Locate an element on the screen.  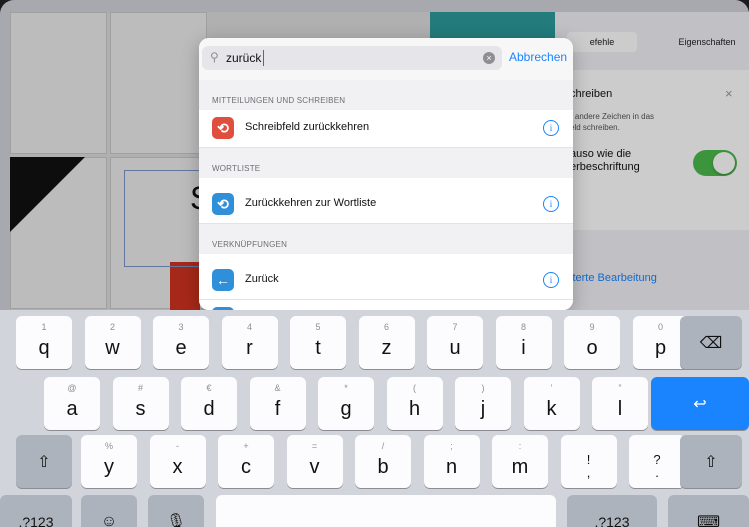
key-secondary: 7 is located at coordinates (455, 327).